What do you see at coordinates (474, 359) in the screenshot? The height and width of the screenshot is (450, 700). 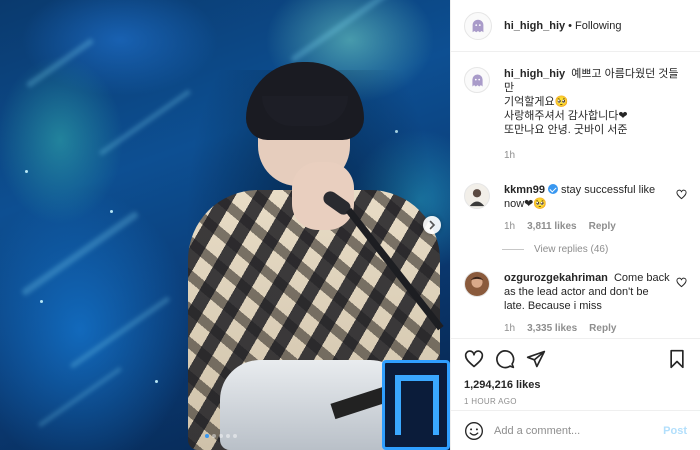 I see `like-heart-icon` at bounding box center [474, 359].